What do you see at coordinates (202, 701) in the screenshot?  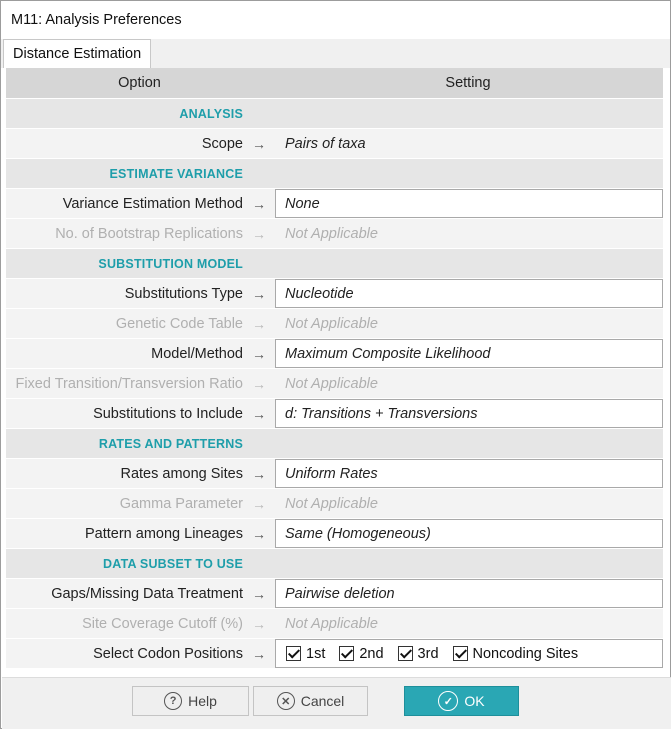 I see `help-button-label: Help` at bounding box center [202, 701].